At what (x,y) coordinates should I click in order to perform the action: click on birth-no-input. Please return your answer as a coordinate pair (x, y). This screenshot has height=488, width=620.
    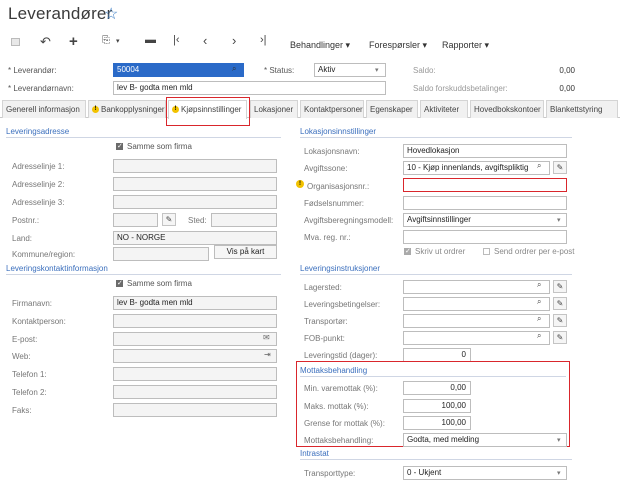
    Looking at the image, I should click on (485, 203).